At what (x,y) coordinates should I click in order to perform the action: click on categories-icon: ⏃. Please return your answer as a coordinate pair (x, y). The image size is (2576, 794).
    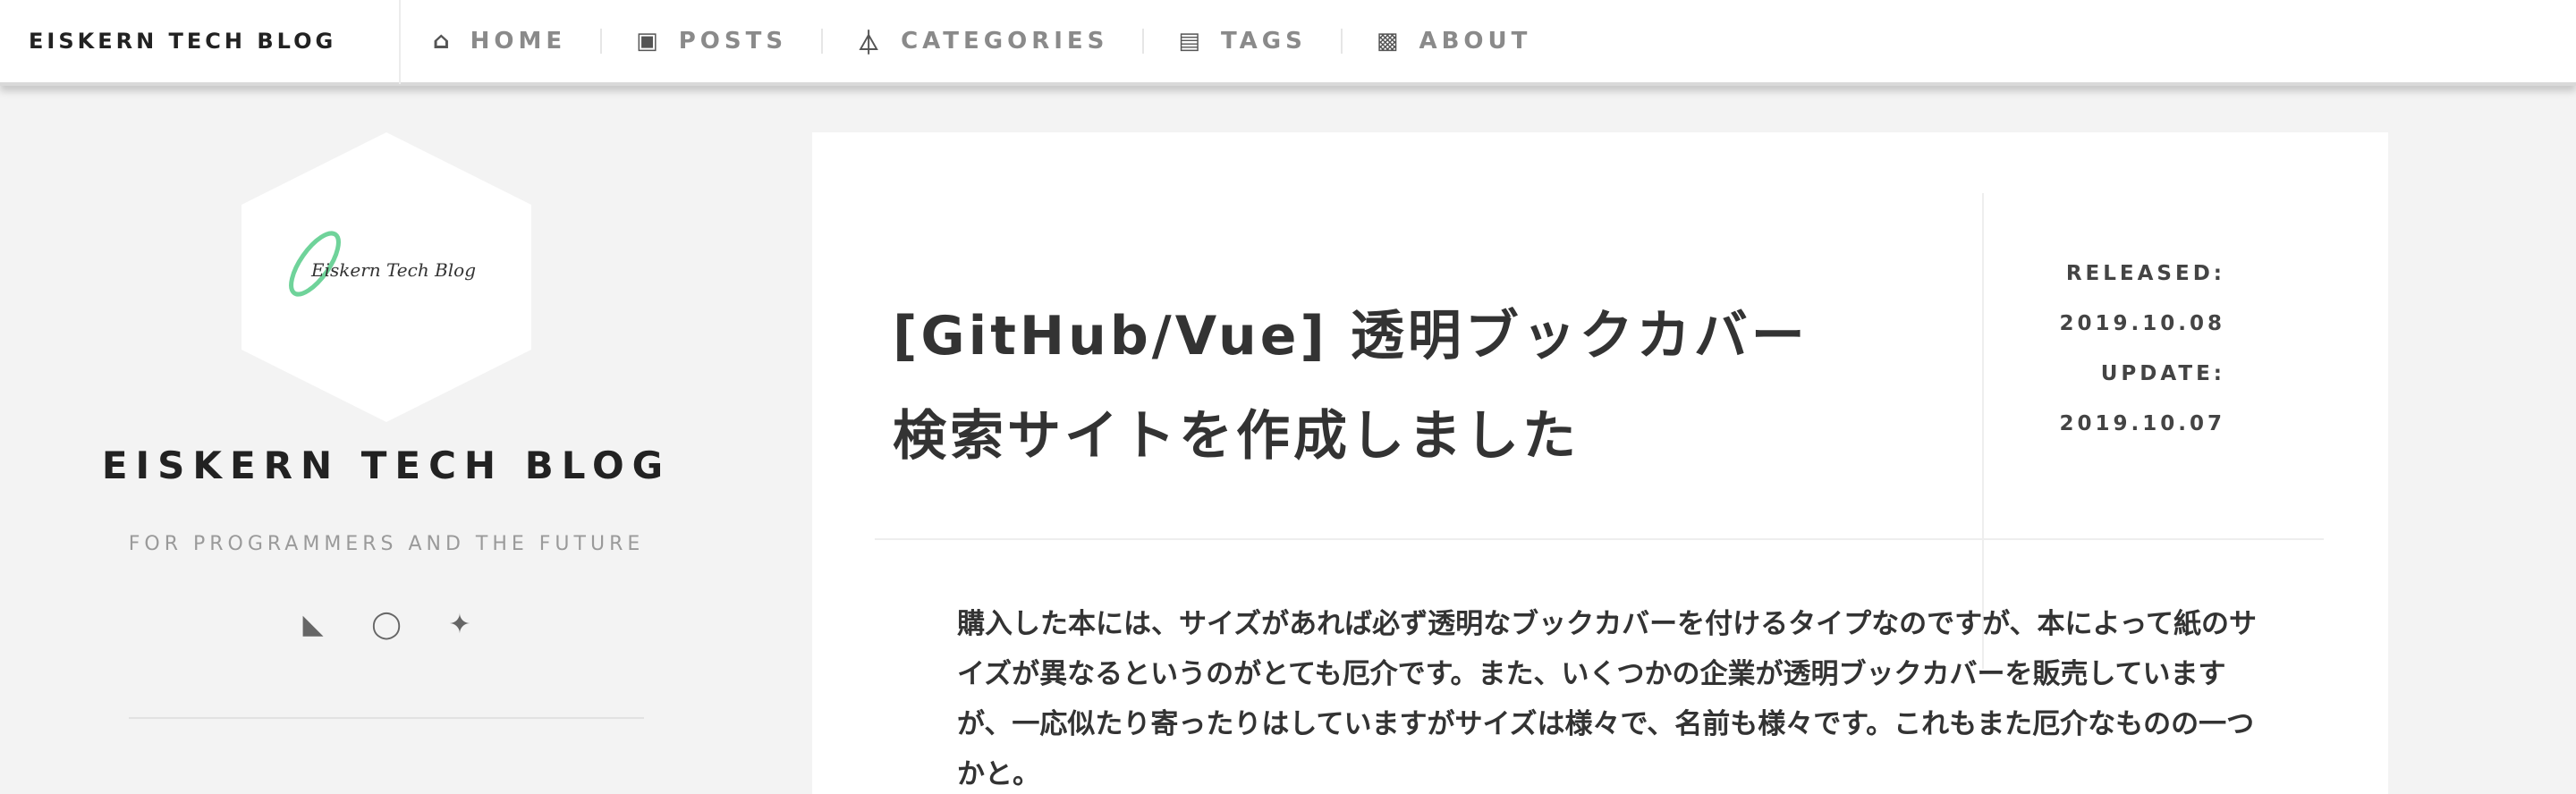
    Looking at the image, I should click on (871, 43).